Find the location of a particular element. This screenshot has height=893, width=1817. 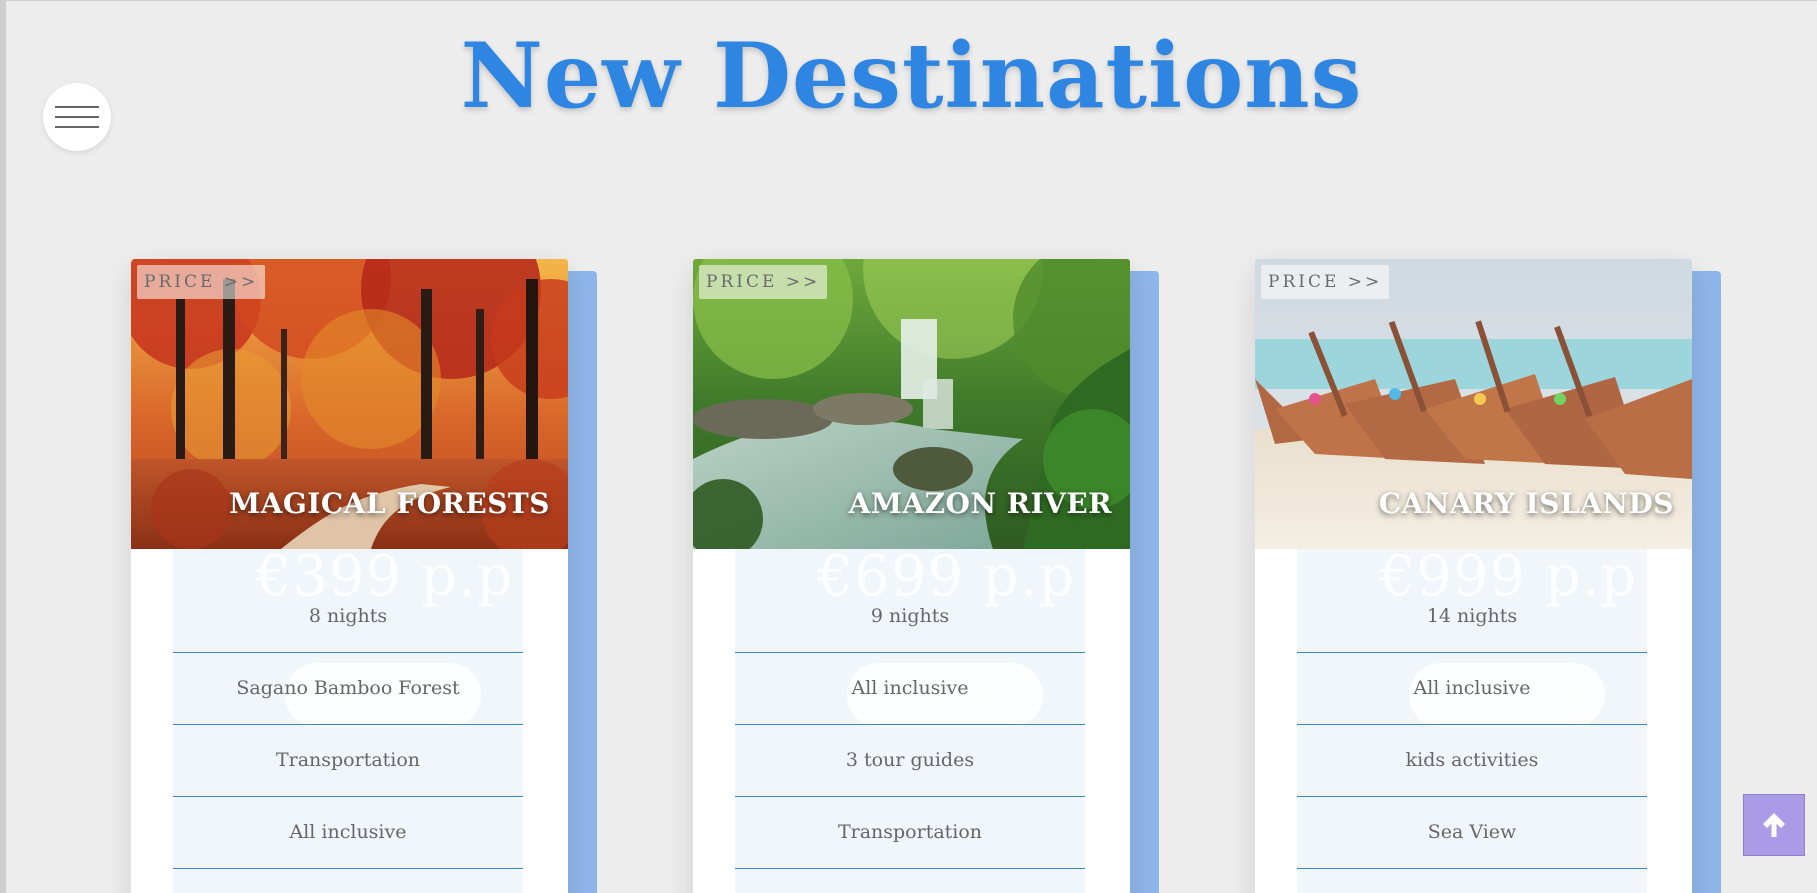

scroll-to-top-button is located at coordinates (1774, 825).